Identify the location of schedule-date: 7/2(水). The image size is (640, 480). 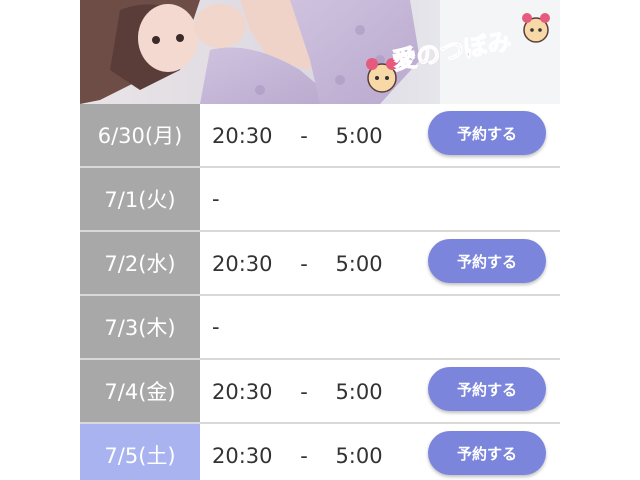
(140, 263).